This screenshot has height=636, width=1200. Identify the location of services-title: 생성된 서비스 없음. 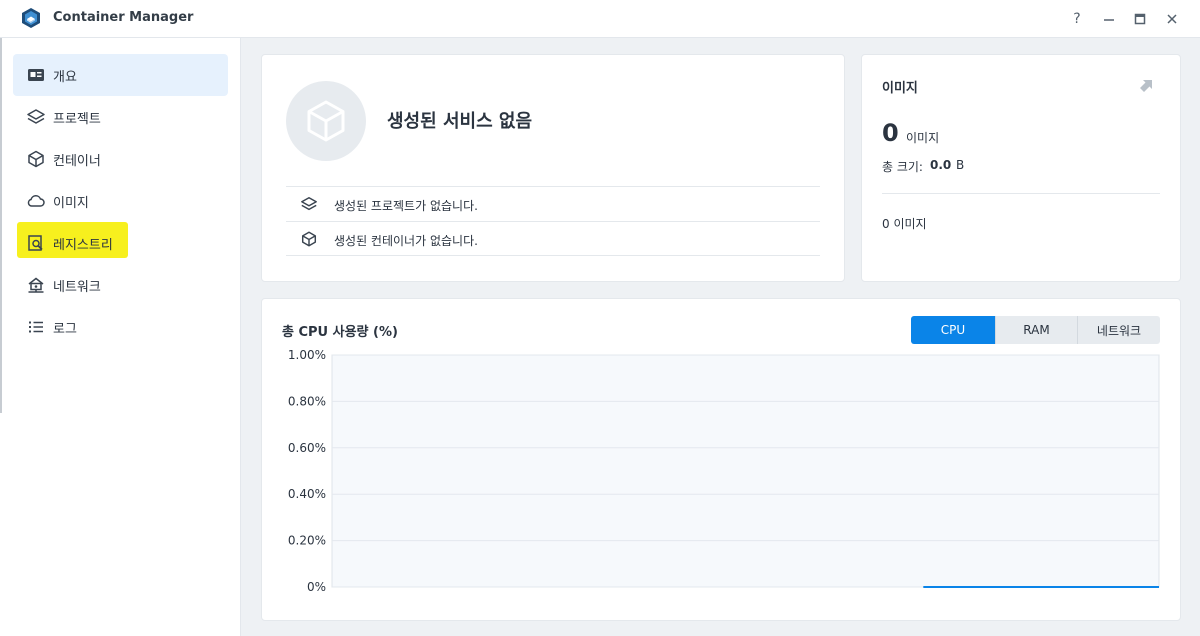
(460, 121).